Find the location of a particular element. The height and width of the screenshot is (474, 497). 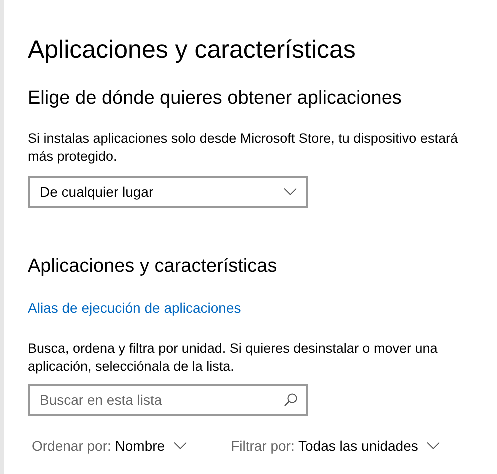

section-heading: Aplicaciones y características is located at coordinates (153, 267).